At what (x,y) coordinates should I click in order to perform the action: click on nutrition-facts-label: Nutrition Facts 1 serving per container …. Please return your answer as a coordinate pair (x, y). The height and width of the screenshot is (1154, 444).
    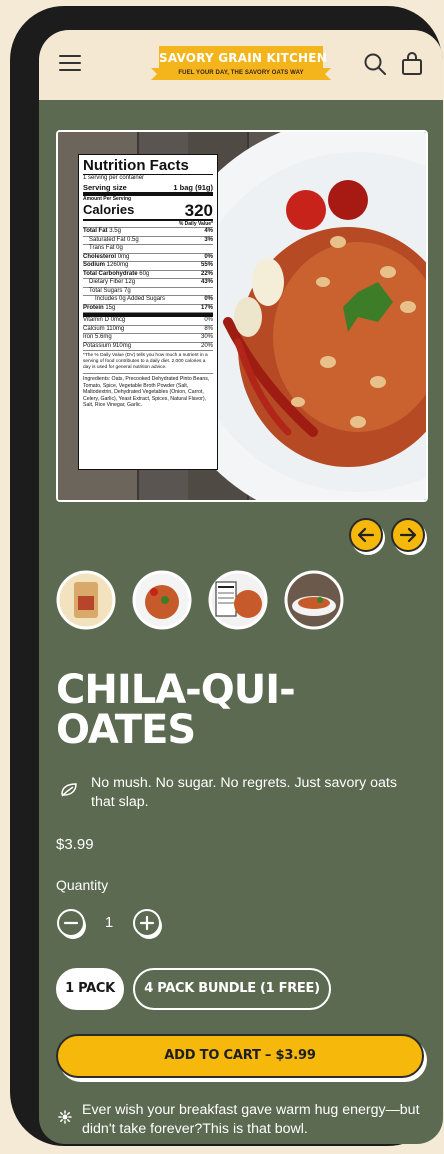
    Looking at the image, I should click on (148, 312).